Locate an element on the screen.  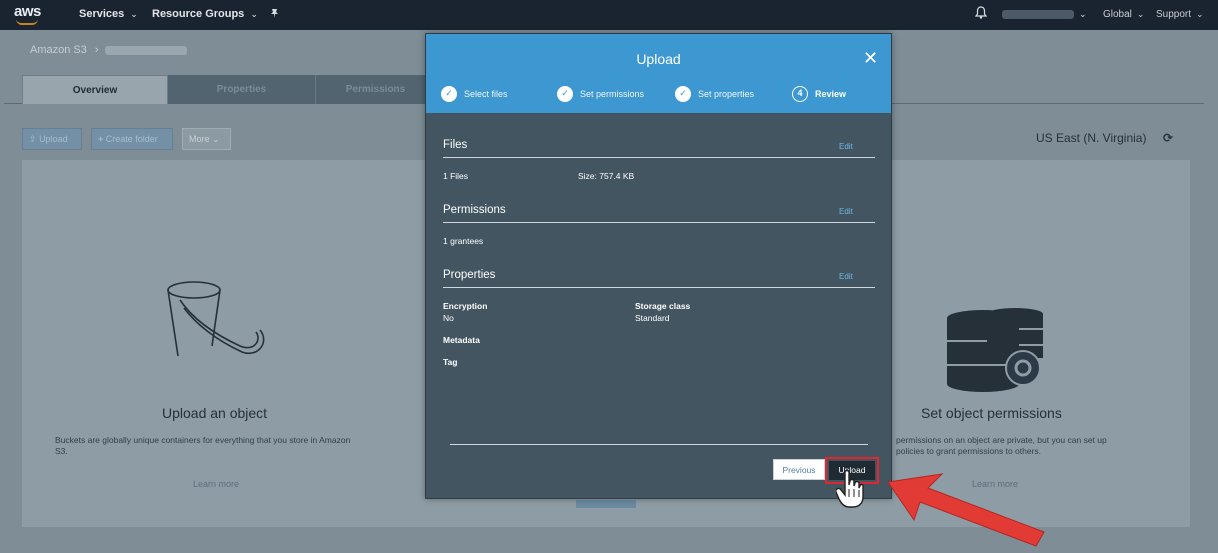
properties-divider is located at coordinates (659, 287).